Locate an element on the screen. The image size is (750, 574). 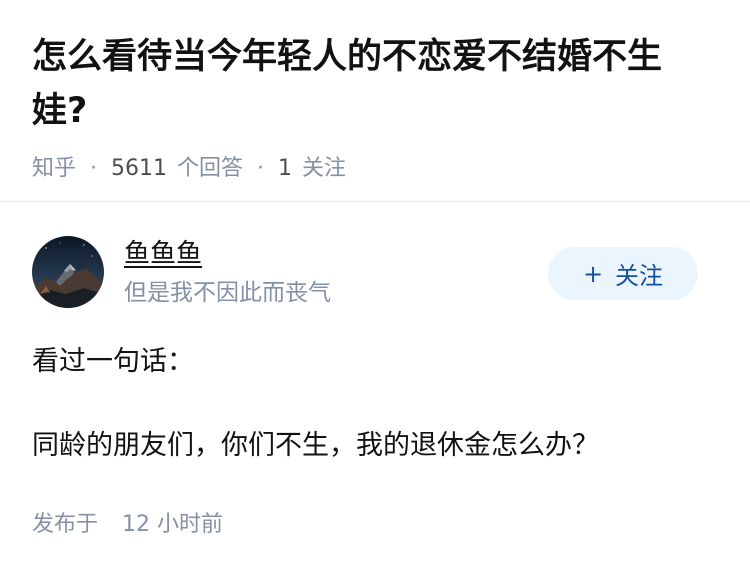
source-label: 知乎 is located at coordinates (54, 169).